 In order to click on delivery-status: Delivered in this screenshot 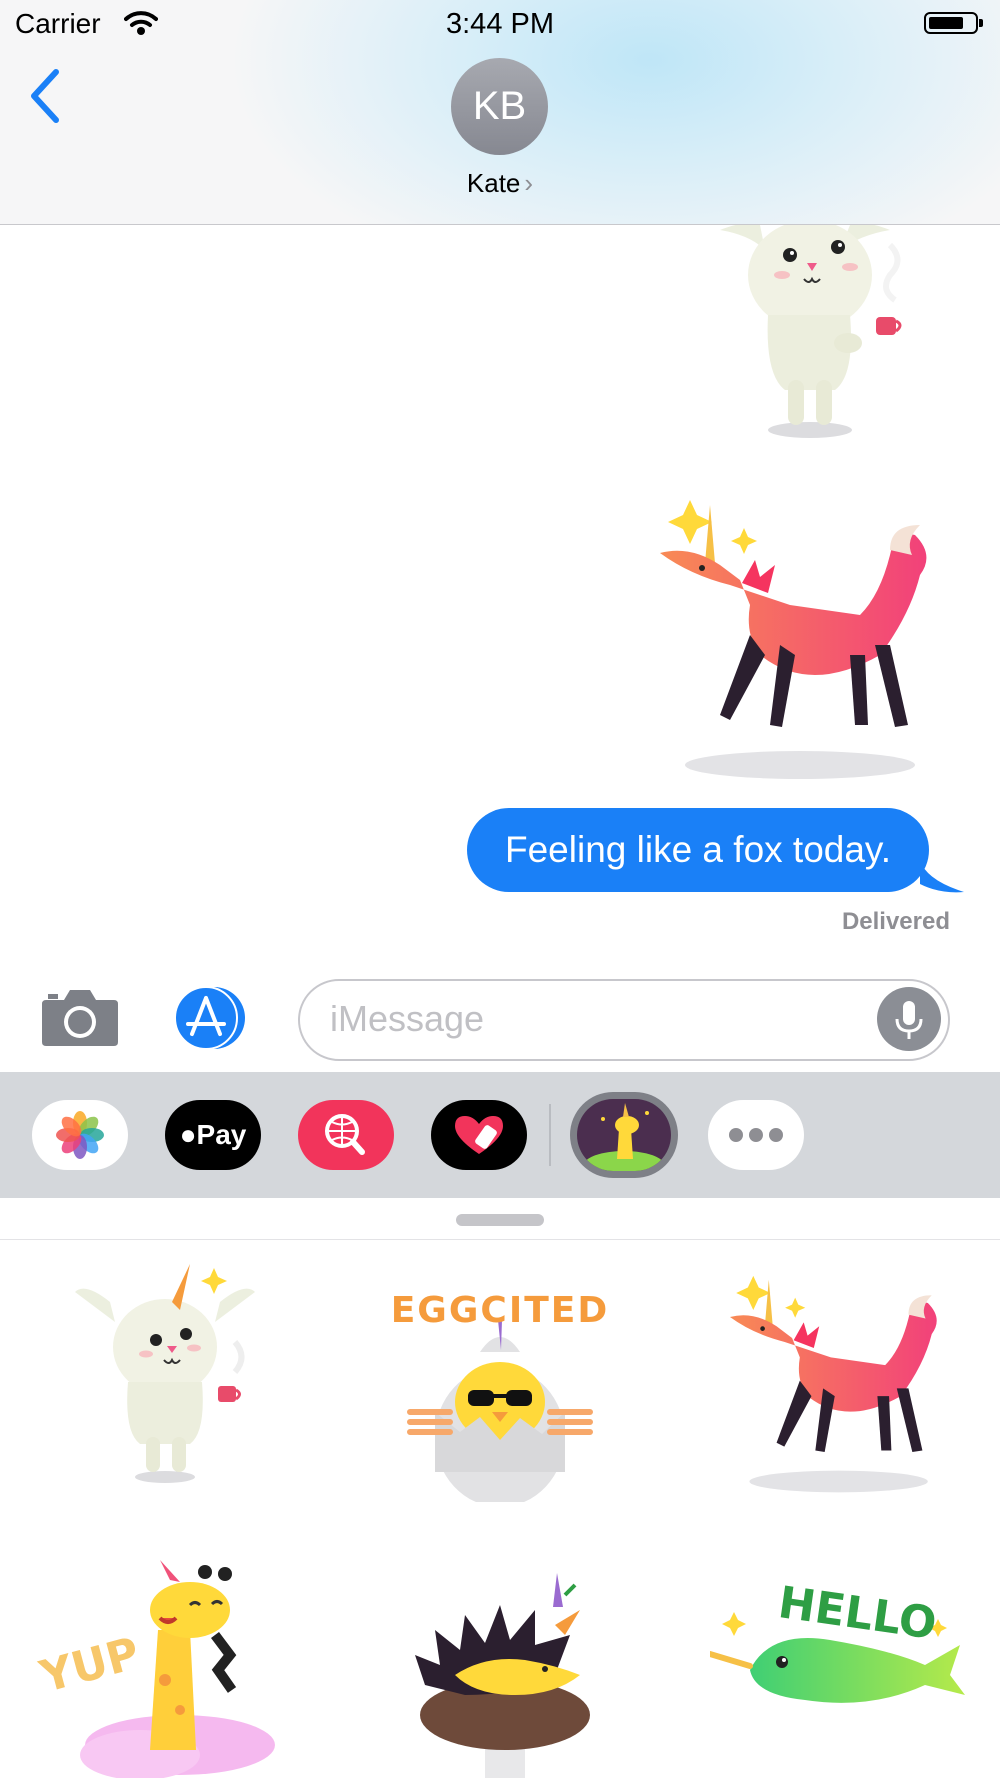, I will do `click(895, 921)`.